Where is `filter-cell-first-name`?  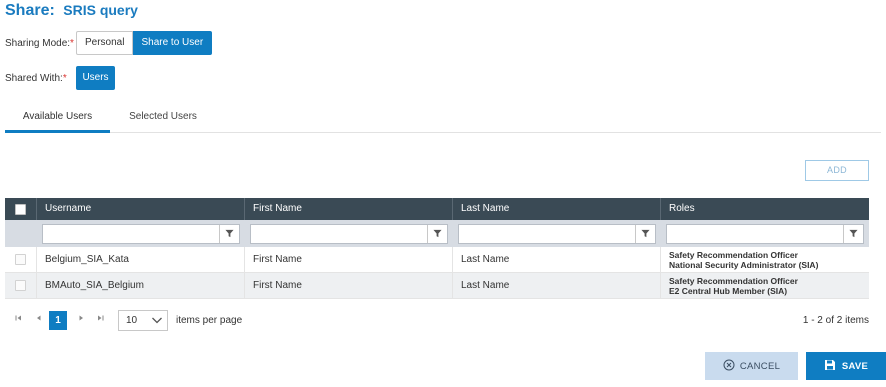
filter-cell-first-name is located at coordinates (349, 233).